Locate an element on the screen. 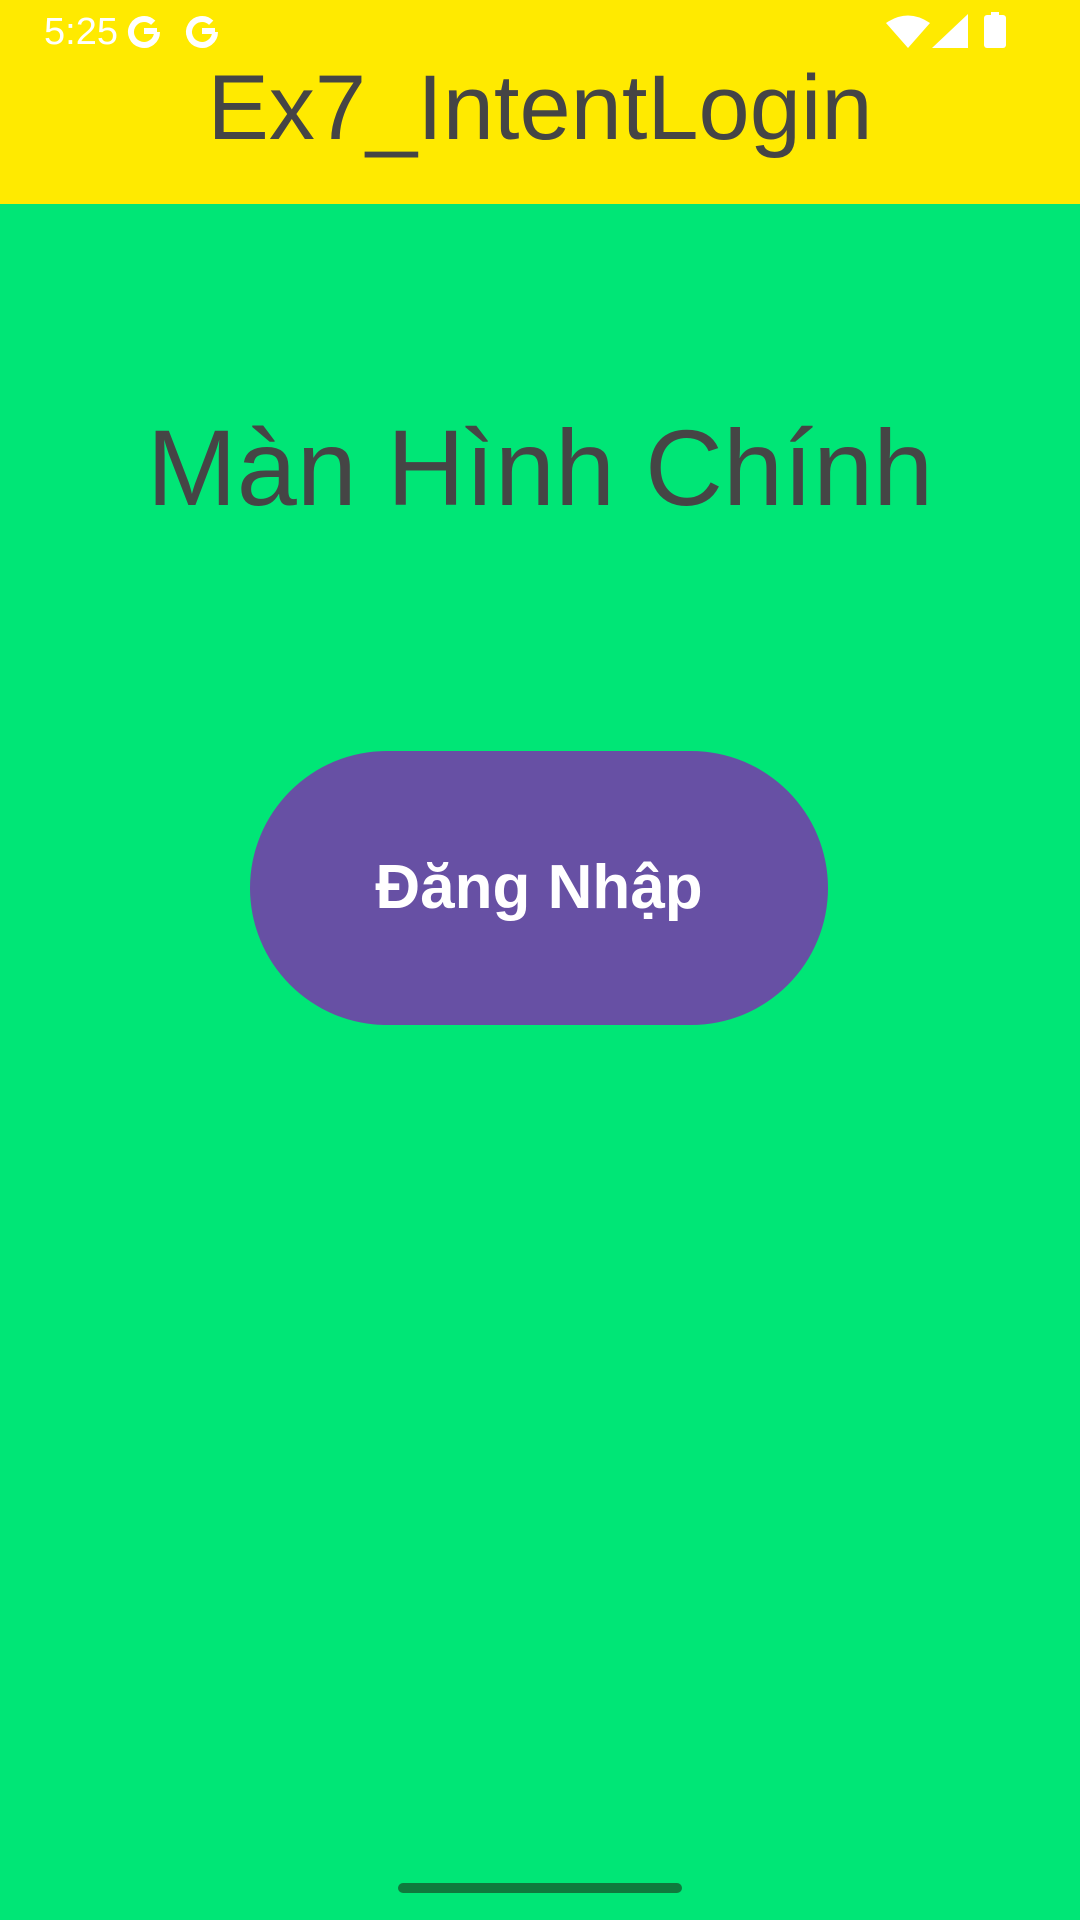 Image resolution: width=1080 pixels, height=1920 pixels. home-indicator is located at coordinates (540, 1888).